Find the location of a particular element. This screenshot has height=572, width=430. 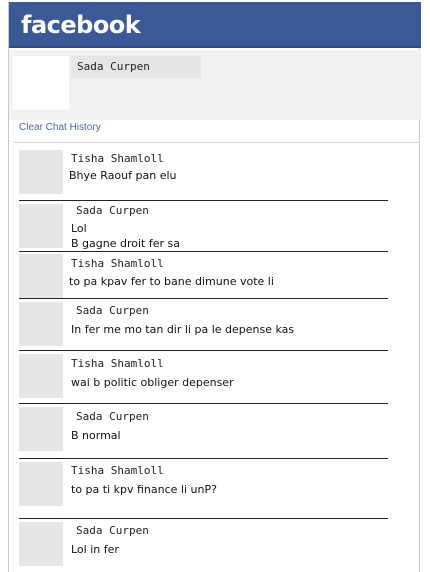

clear-chat-history-link: Clear Chat History is located at coordinates (60, 127).